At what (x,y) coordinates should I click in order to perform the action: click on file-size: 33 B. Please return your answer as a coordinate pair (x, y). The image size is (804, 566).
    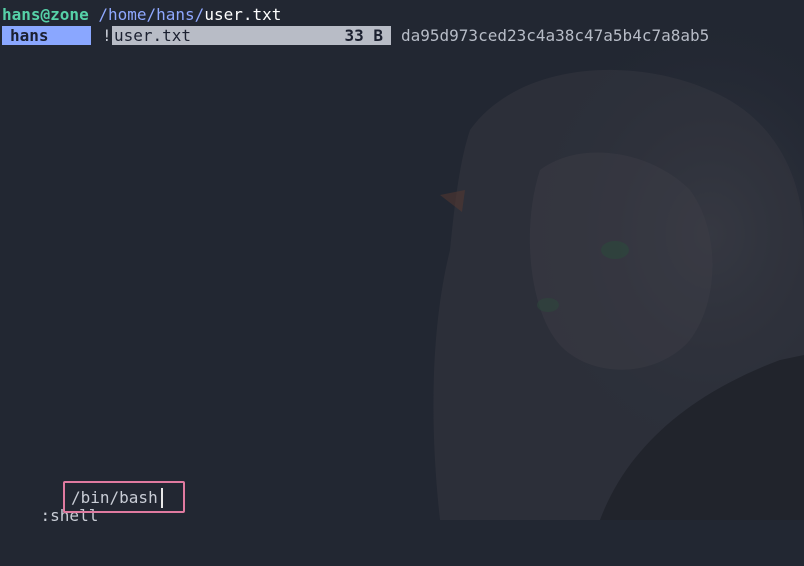
    Looking at the image, I should click on (363, 35).